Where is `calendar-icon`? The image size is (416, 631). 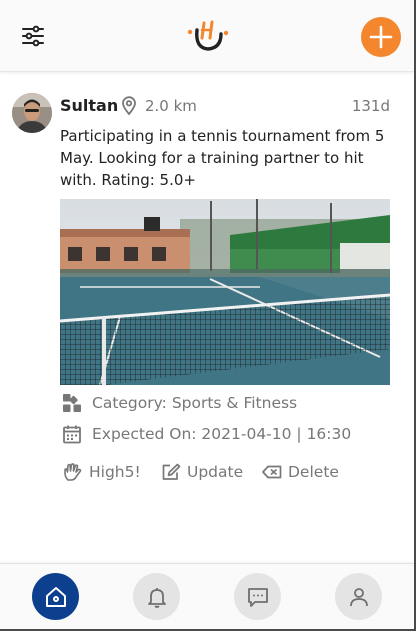 calendar-icon is located at coordinates (72, 434).